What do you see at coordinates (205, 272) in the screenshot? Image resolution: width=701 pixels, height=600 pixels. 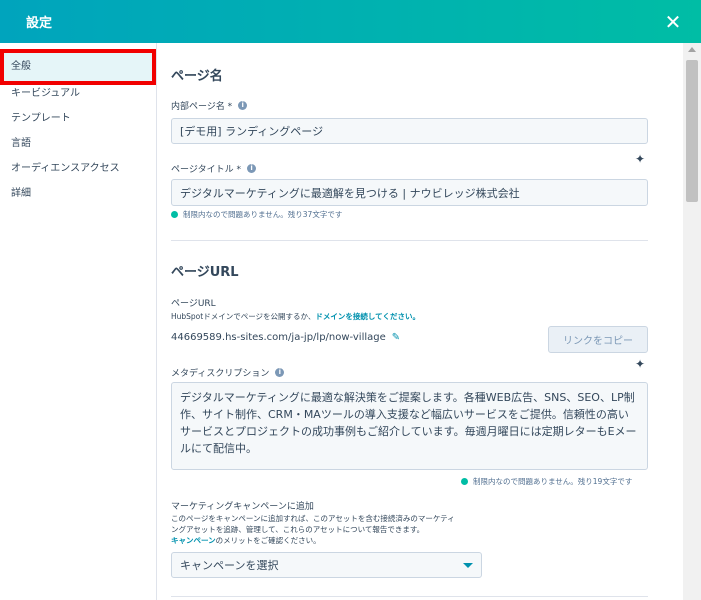 I see `section-title-page-url: ページURL` at bounding box center [205, 272].